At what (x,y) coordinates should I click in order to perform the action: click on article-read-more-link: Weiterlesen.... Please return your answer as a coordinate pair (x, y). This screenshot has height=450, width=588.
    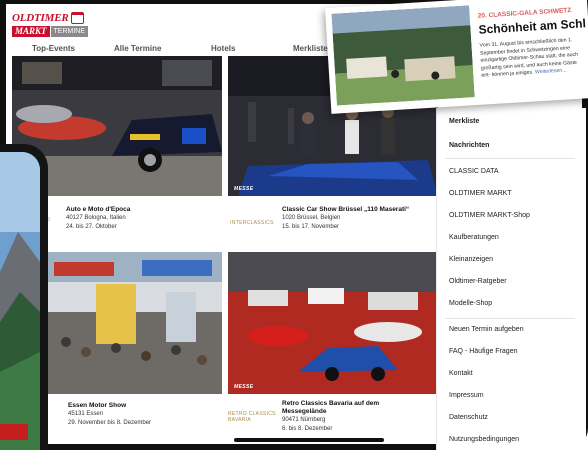
    Looking at the image, I should click on (551, 71).